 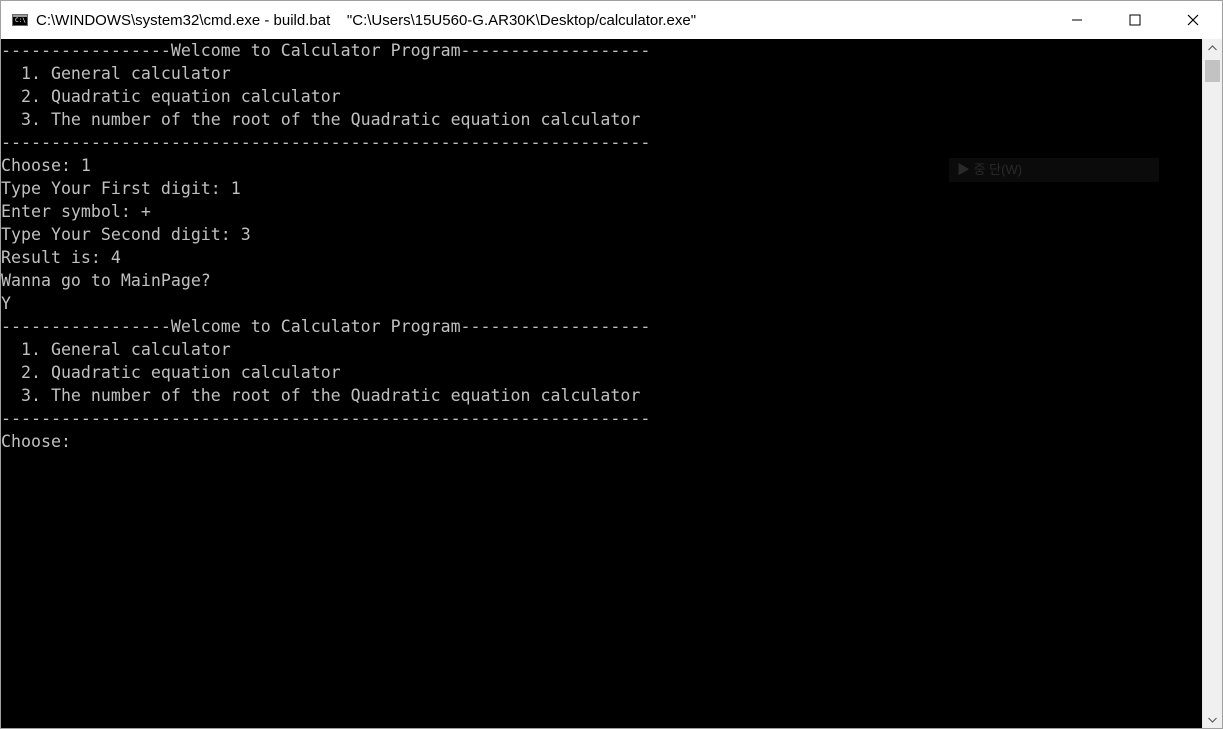 I want to click on console-line: Wanna go to MainPage?, so click(x=106, y=280).